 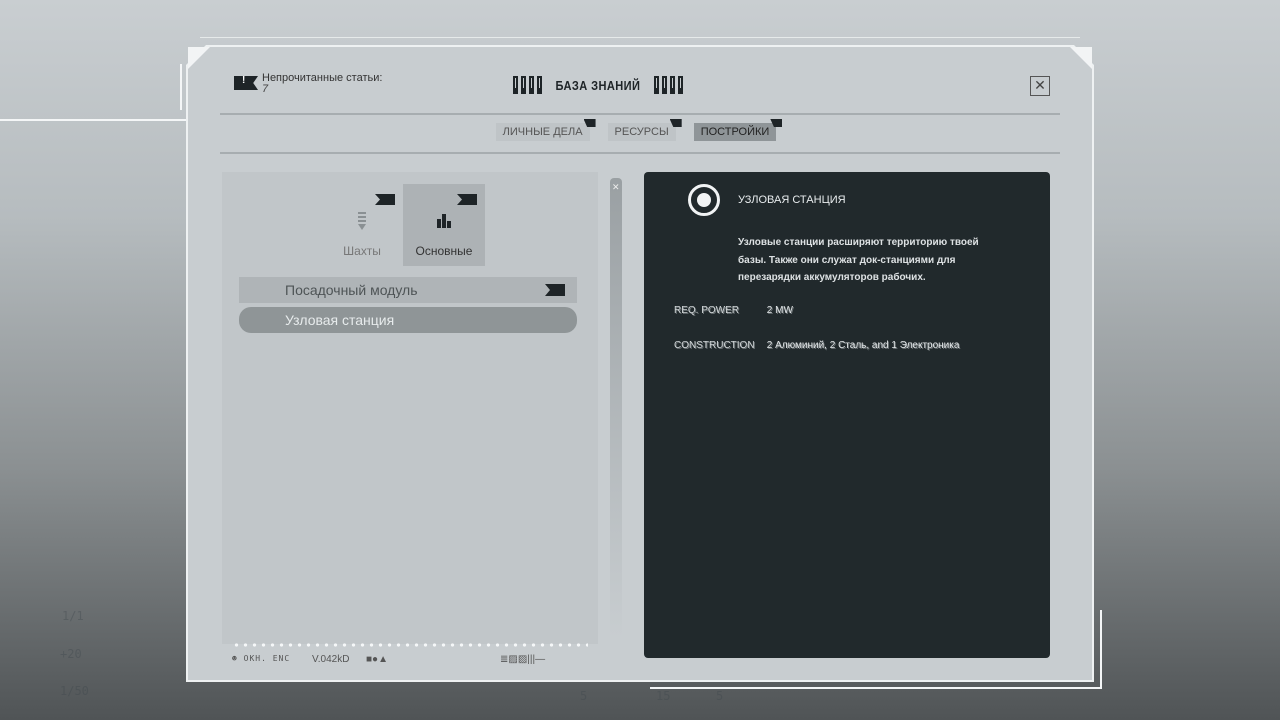 What do you see at coordinates (720, 696) in the screenshot?
I see `hud-resource-3: 5` at bounding box center [720, 696].